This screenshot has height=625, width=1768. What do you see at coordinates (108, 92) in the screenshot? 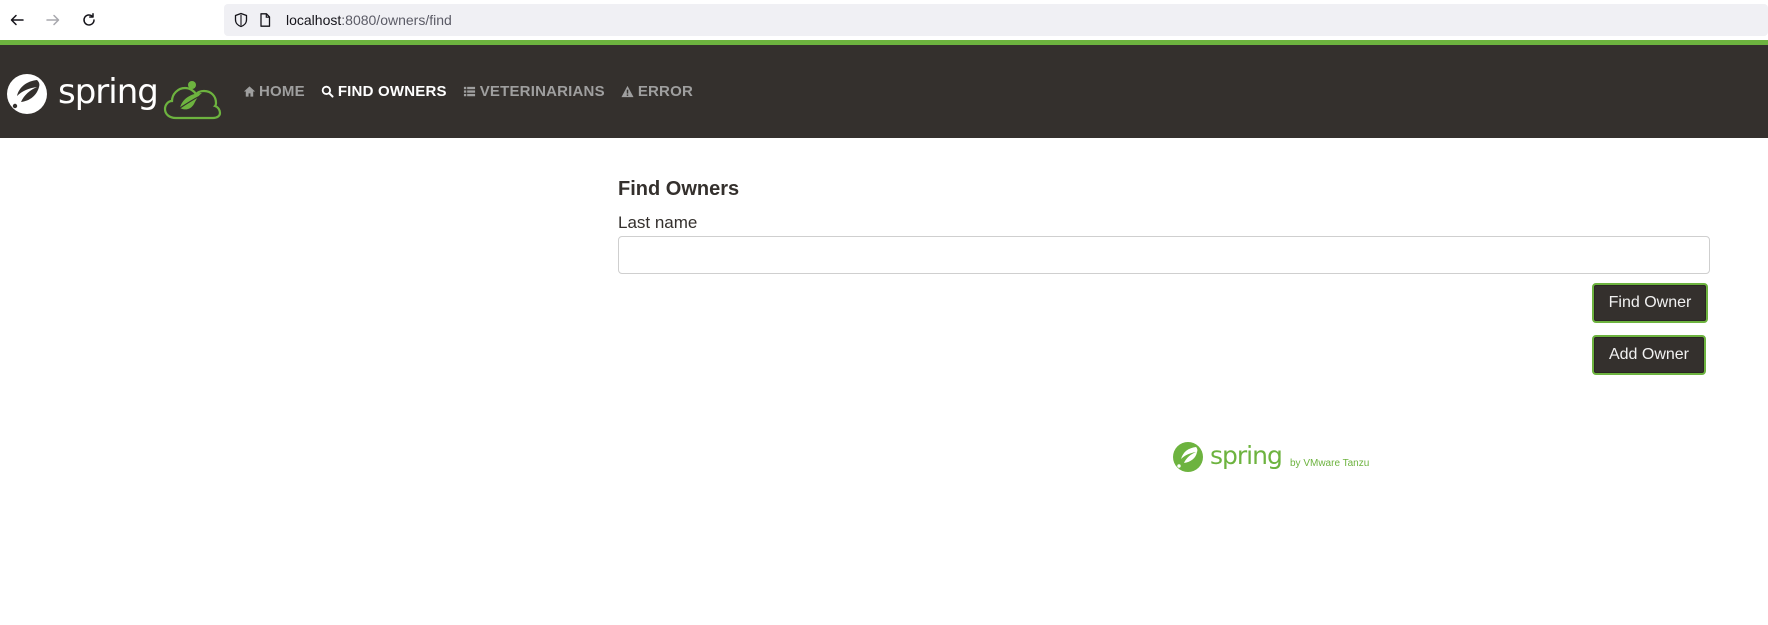
I see `brand-wordmark: spring` at bounding box center [108, 92].